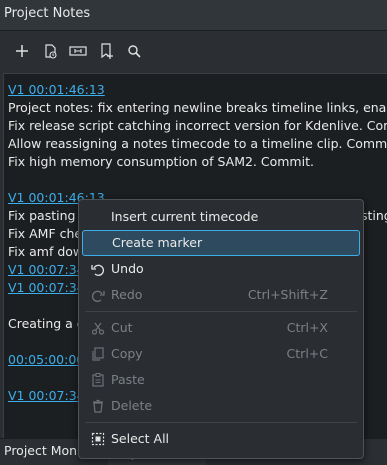 The image size is (387, 465). I want to click on copy-icon, so click(98, 354).